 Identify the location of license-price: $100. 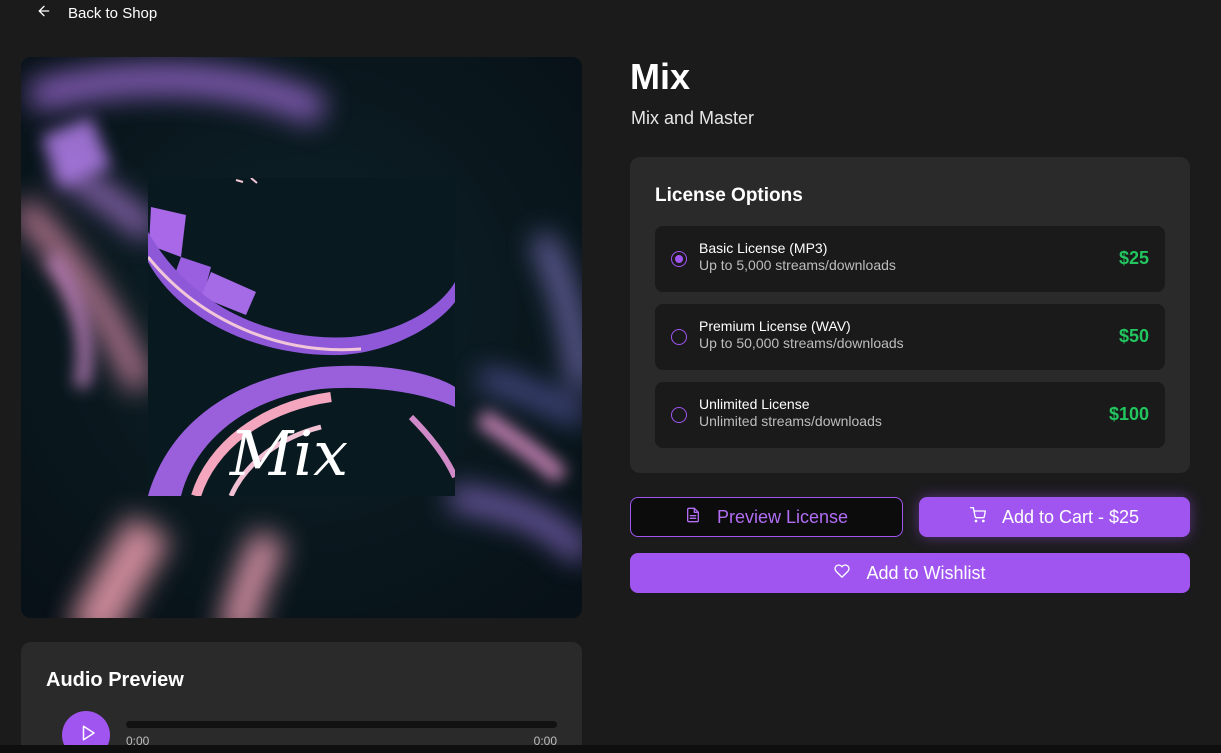
(1128, 414).